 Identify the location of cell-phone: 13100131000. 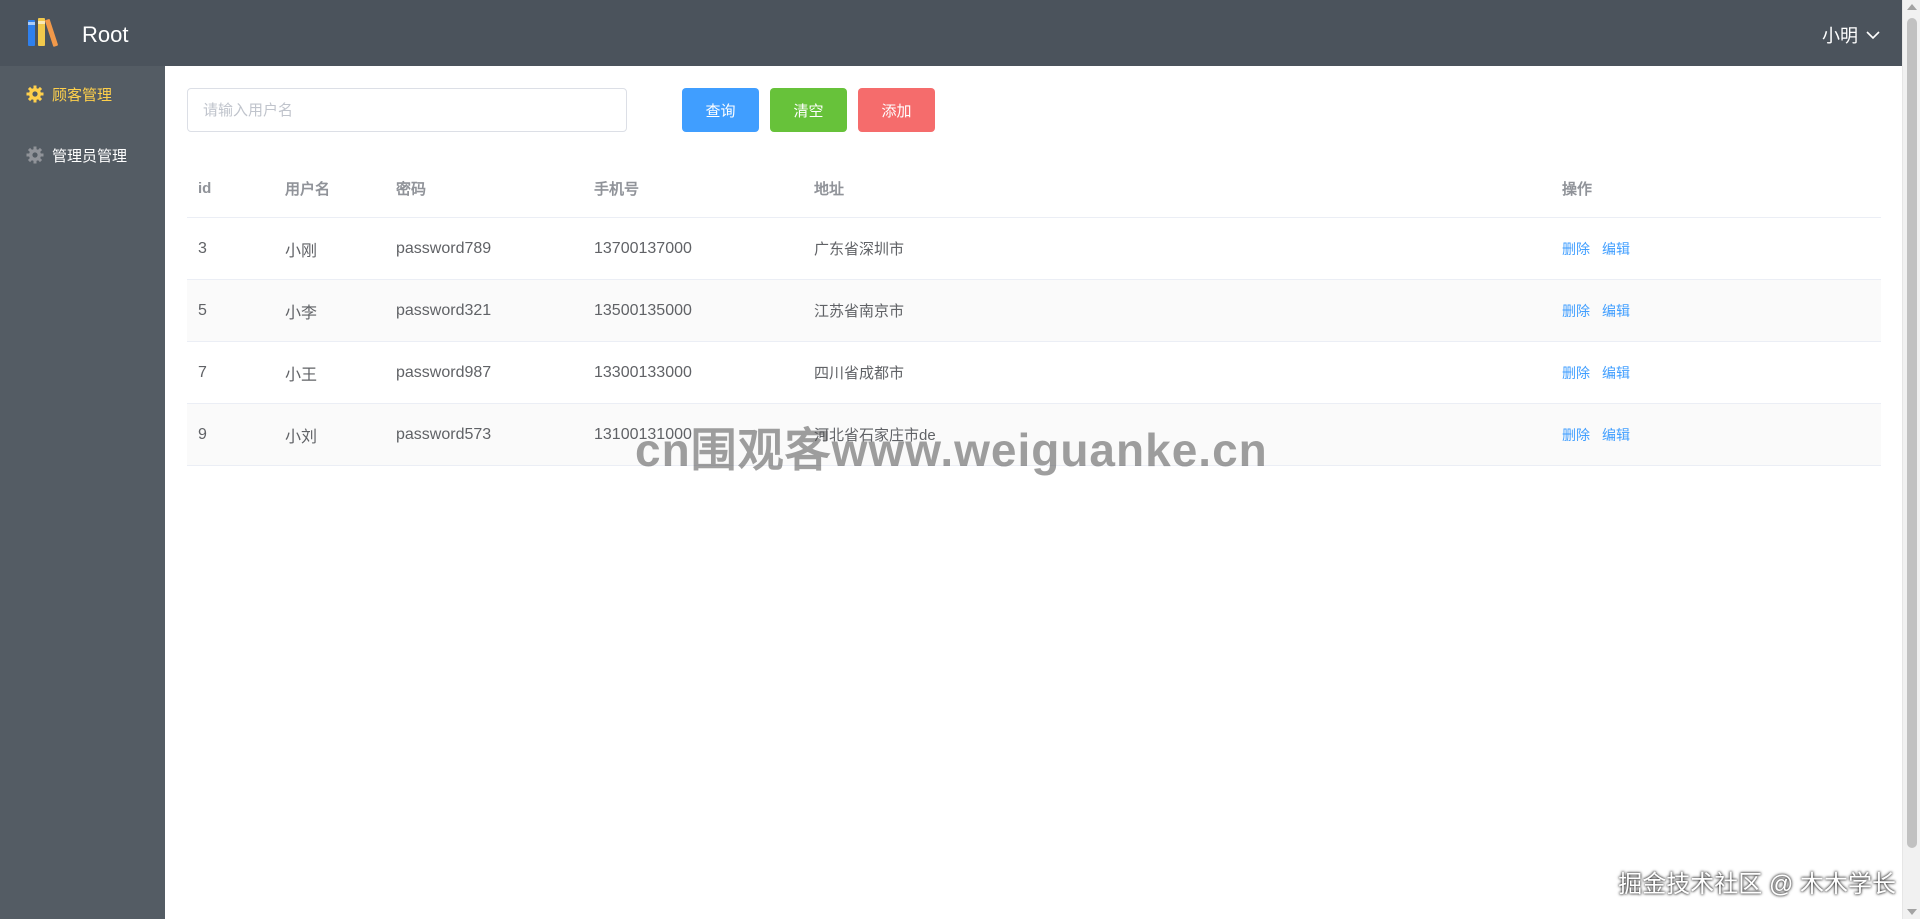
(643, 434).